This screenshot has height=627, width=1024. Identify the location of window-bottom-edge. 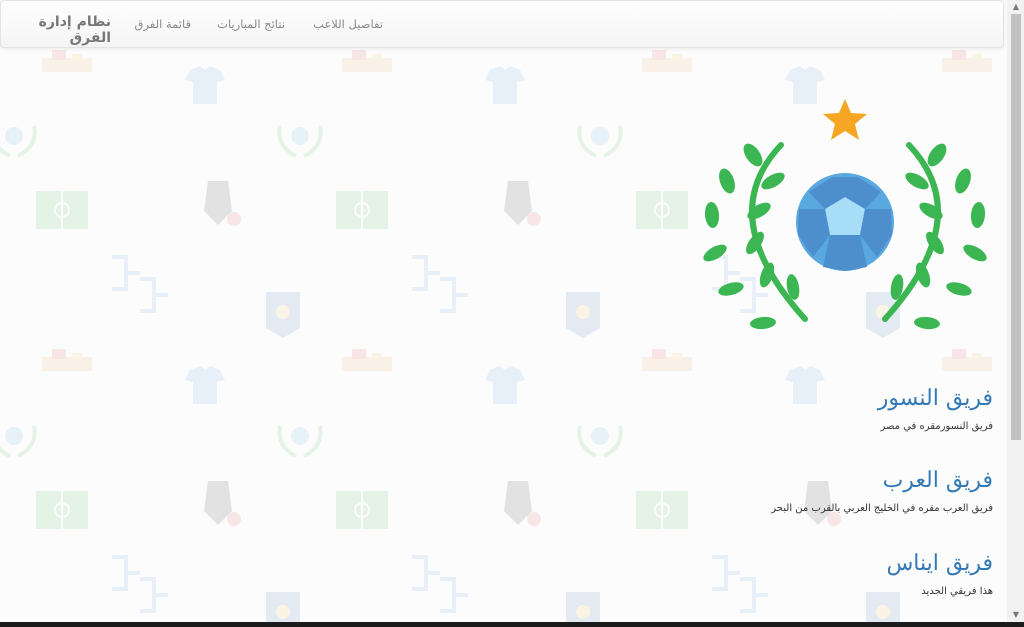
(512, 624).